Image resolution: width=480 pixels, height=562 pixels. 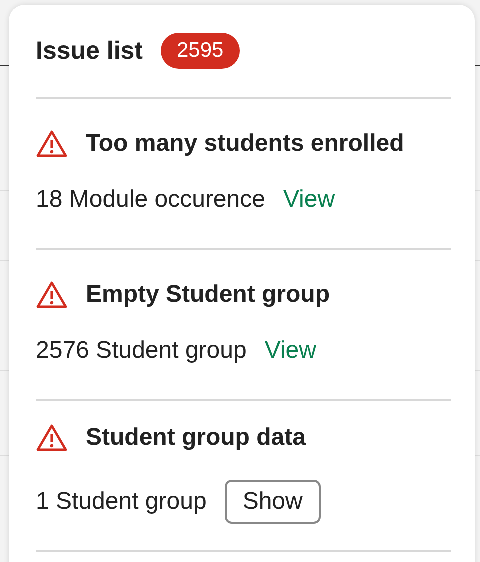 What do you see at coordinates (245, 144) in the screenshot?
I see `issue-title: Too many students enrolled` at bounding box center [245, 144].